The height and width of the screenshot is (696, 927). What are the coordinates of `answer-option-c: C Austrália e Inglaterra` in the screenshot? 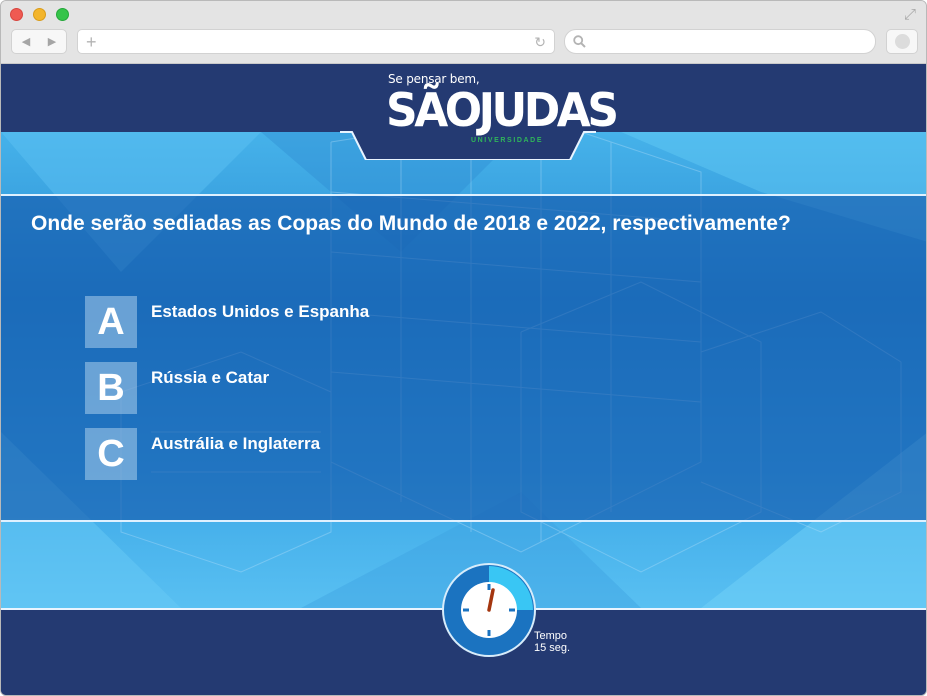 It's located at (285, 454).